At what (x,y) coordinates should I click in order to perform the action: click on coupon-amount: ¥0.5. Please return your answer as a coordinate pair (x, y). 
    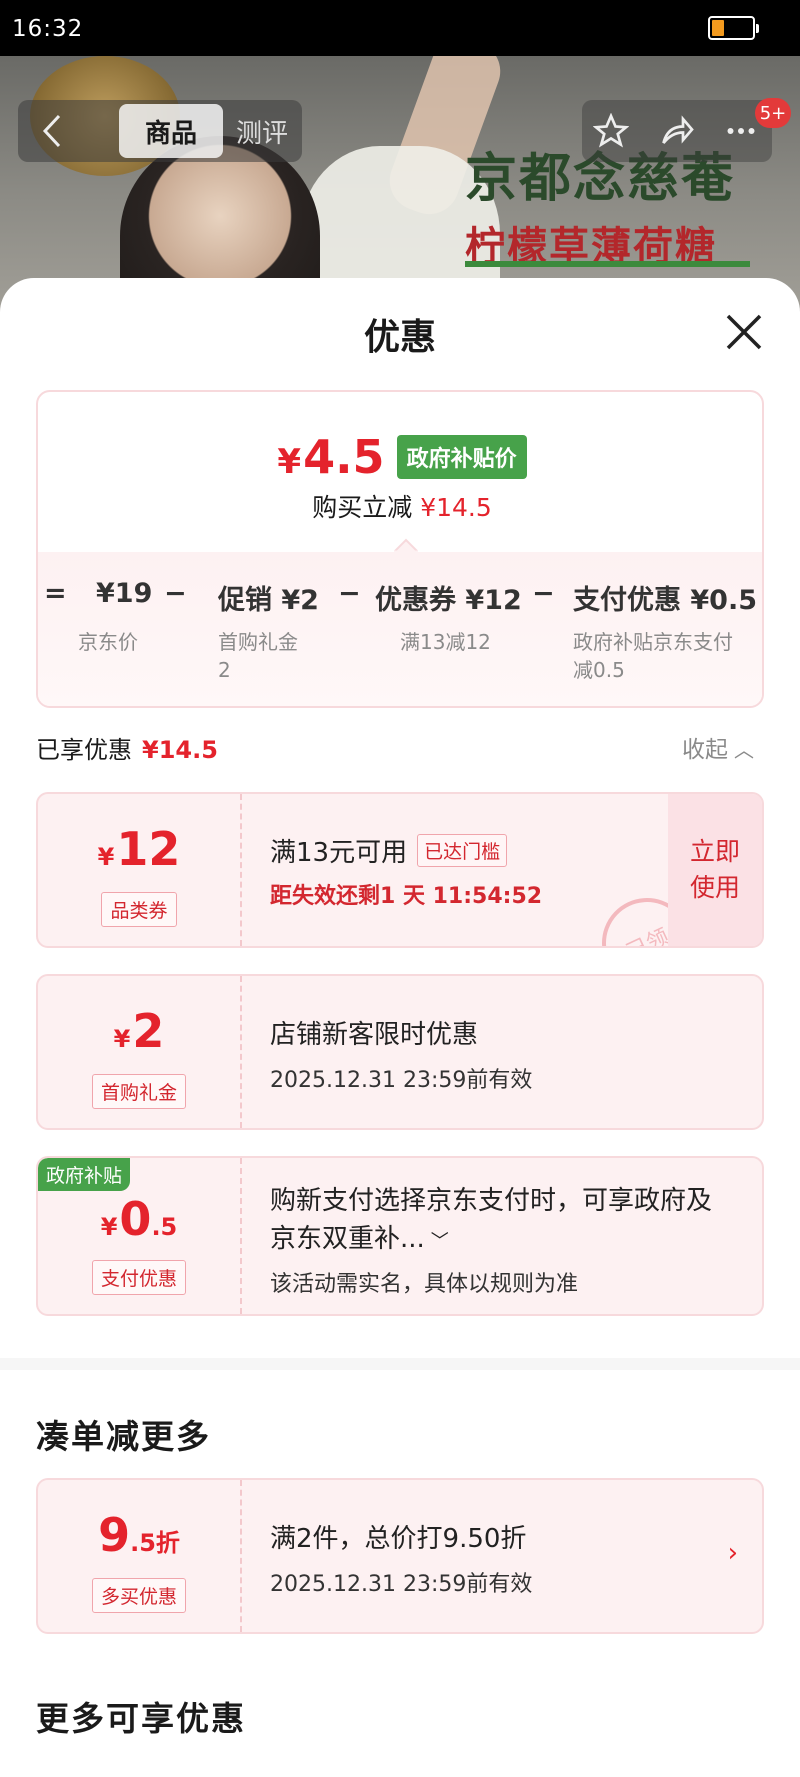
    Looking at the image, I should click on (139, 1219).